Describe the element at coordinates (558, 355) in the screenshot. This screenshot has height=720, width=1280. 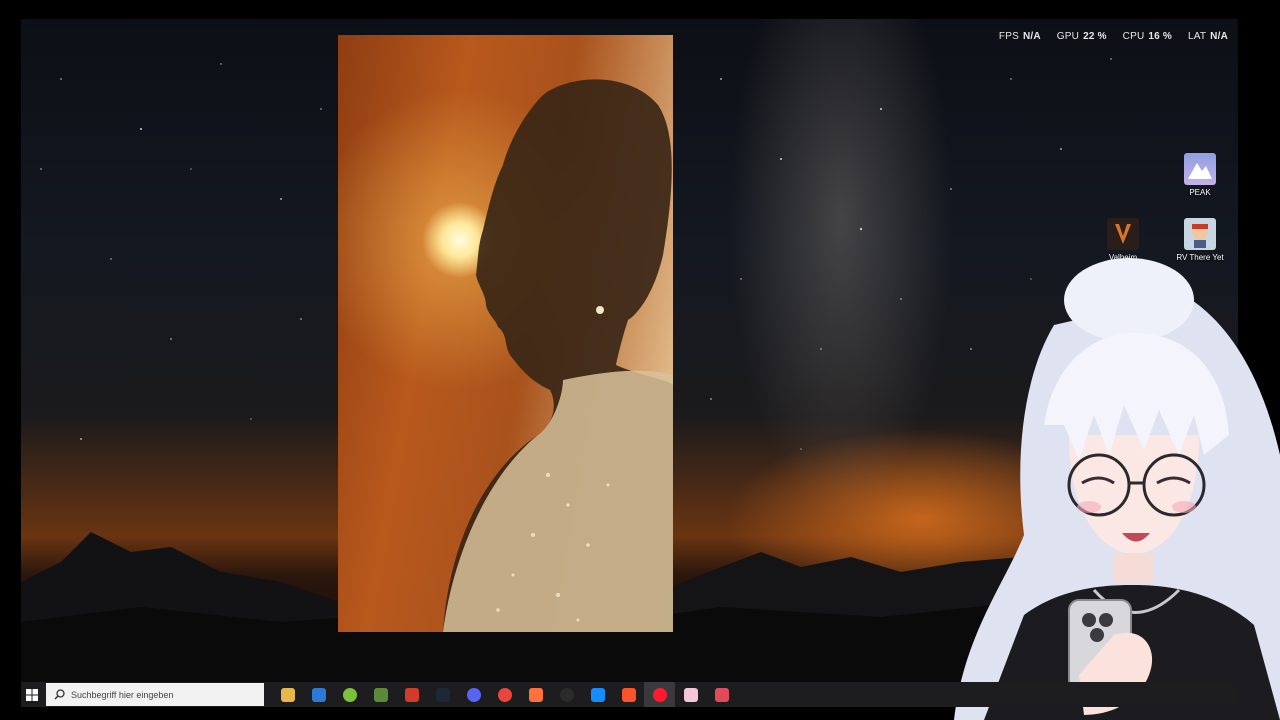
I see `video-frame` at that location.